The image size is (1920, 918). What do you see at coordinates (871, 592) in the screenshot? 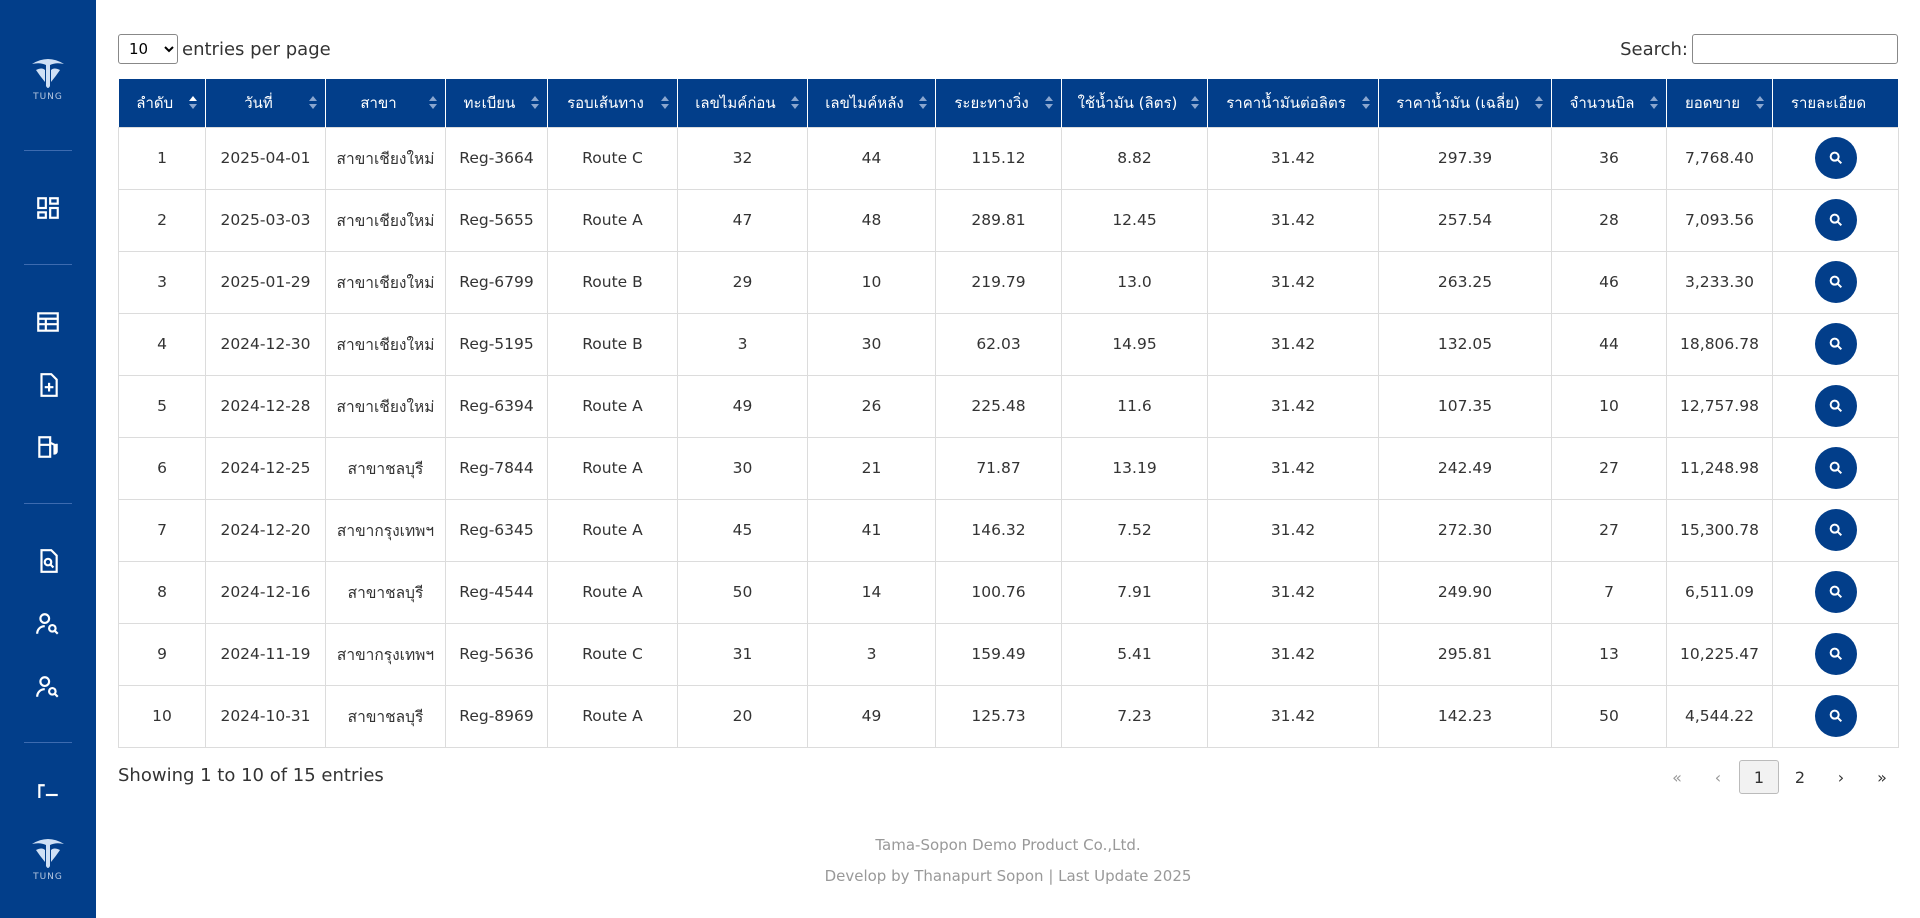
I see `table-cell: 14` at bounding box center [871, 592].